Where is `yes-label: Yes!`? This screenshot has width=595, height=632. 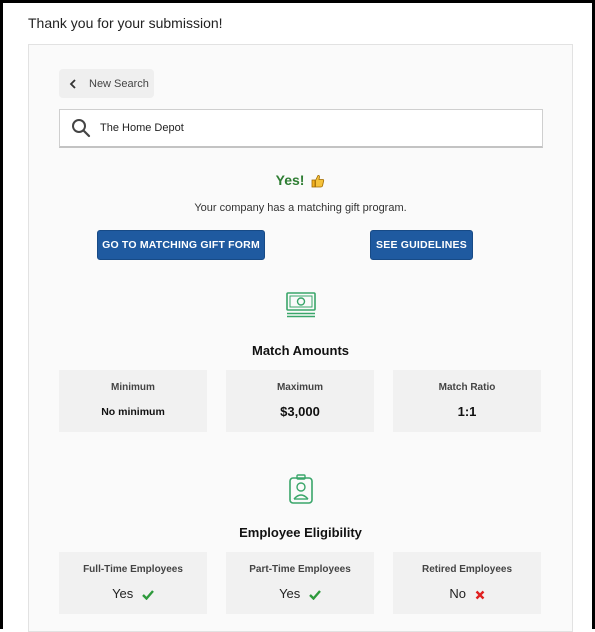
yes-label: Yes! is located at coordinates (290, 180).